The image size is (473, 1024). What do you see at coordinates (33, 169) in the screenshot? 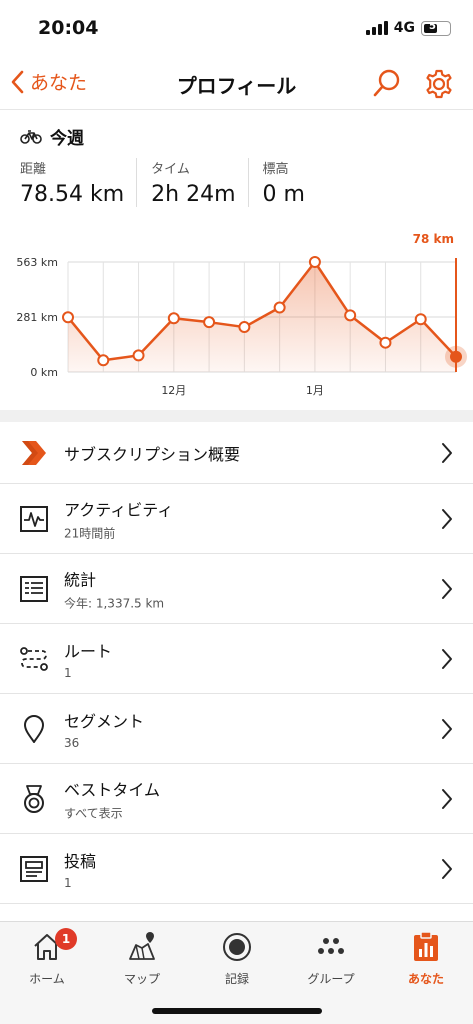
I see `stat-label: 距離` at bounding box center [33, 169].